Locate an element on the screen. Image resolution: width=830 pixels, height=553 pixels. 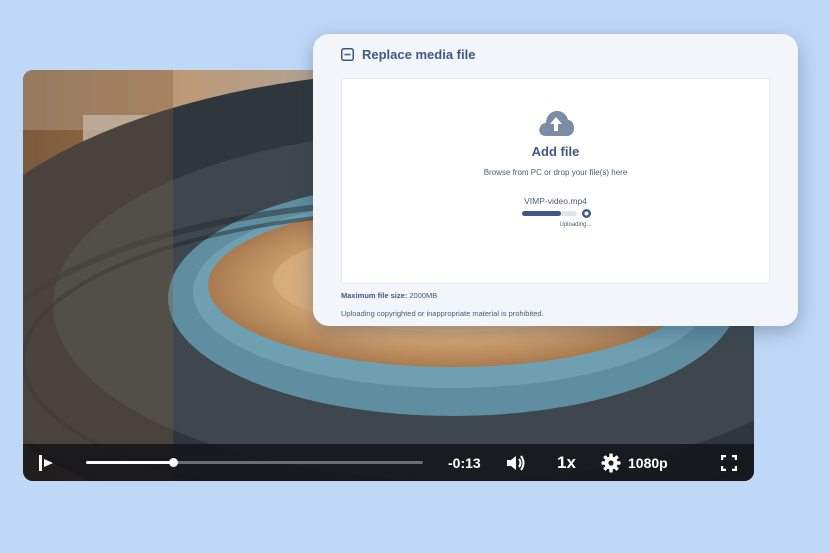
quality-settings: 1080p is located at coordinates (634, 462).